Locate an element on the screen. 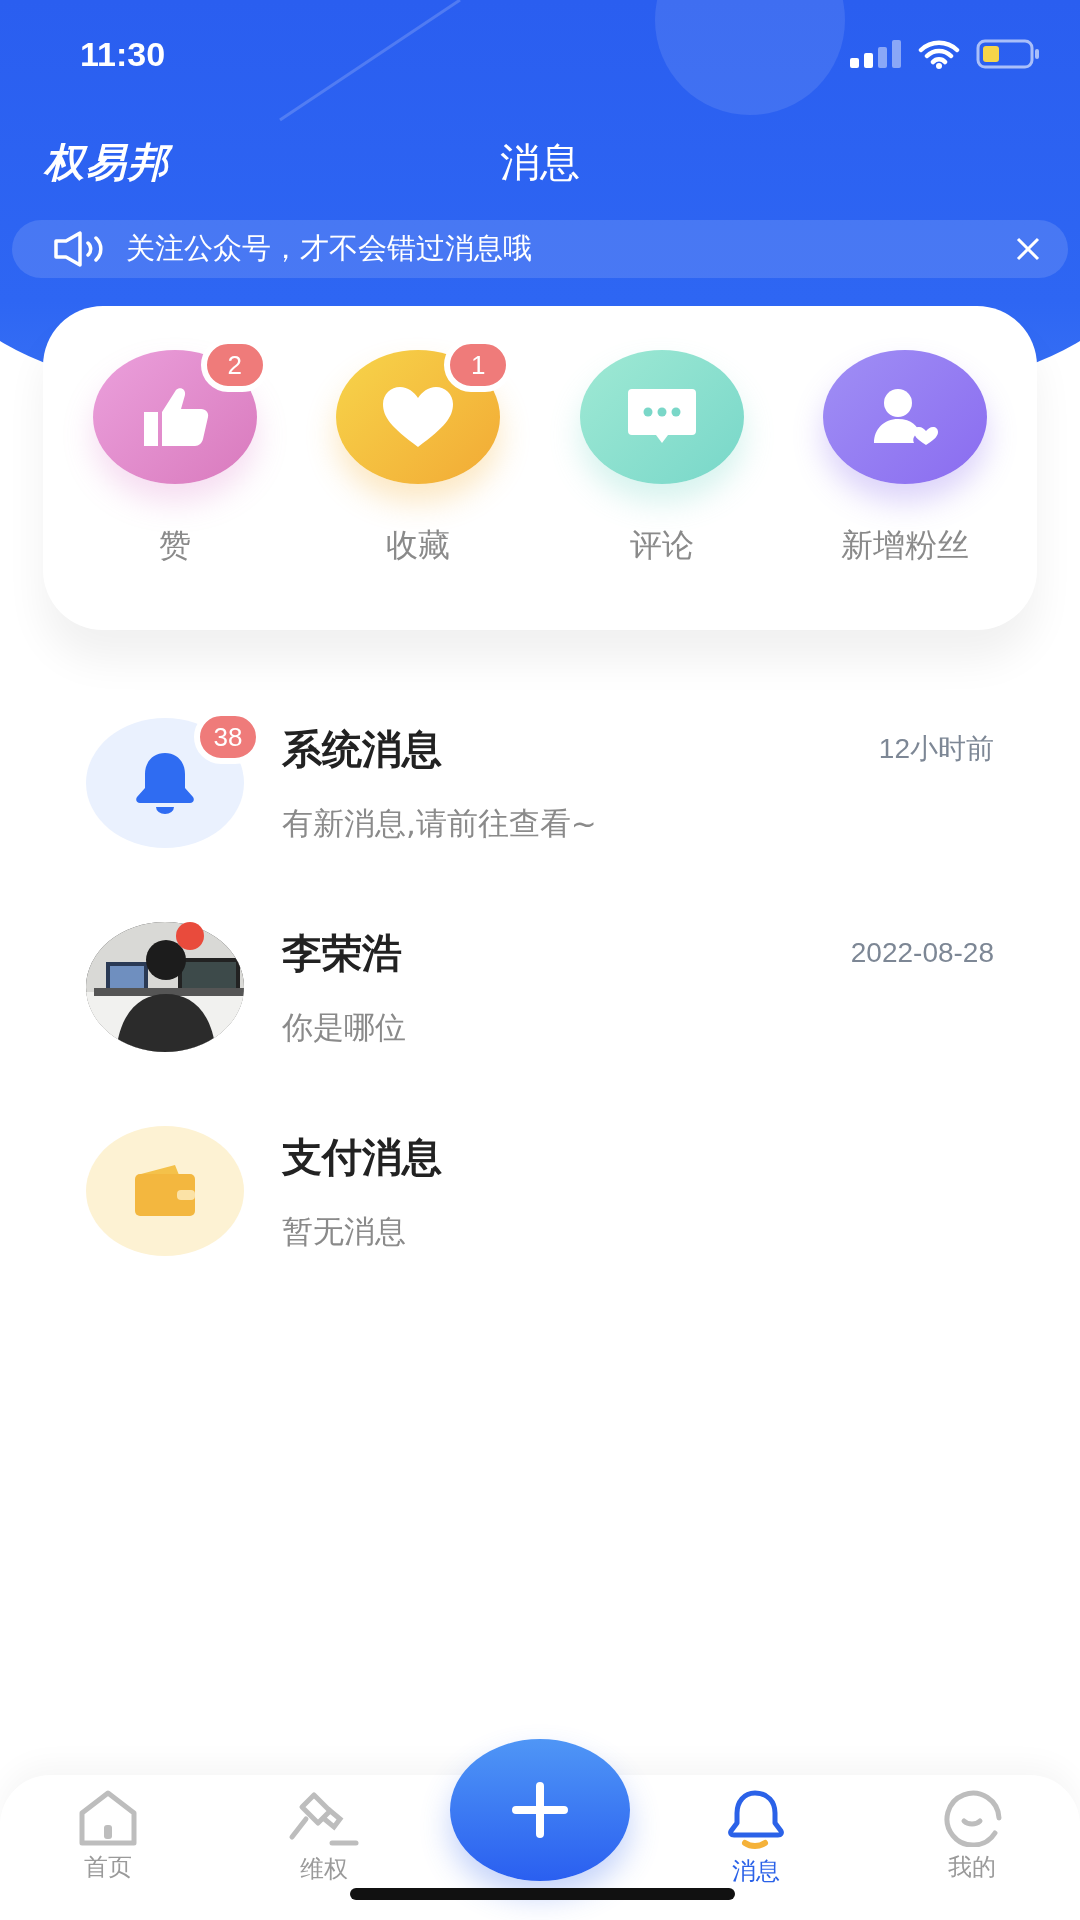 The height and width of the screenshot is (1920, 1080). user-heart-icon is located at coordinates (905, 417).